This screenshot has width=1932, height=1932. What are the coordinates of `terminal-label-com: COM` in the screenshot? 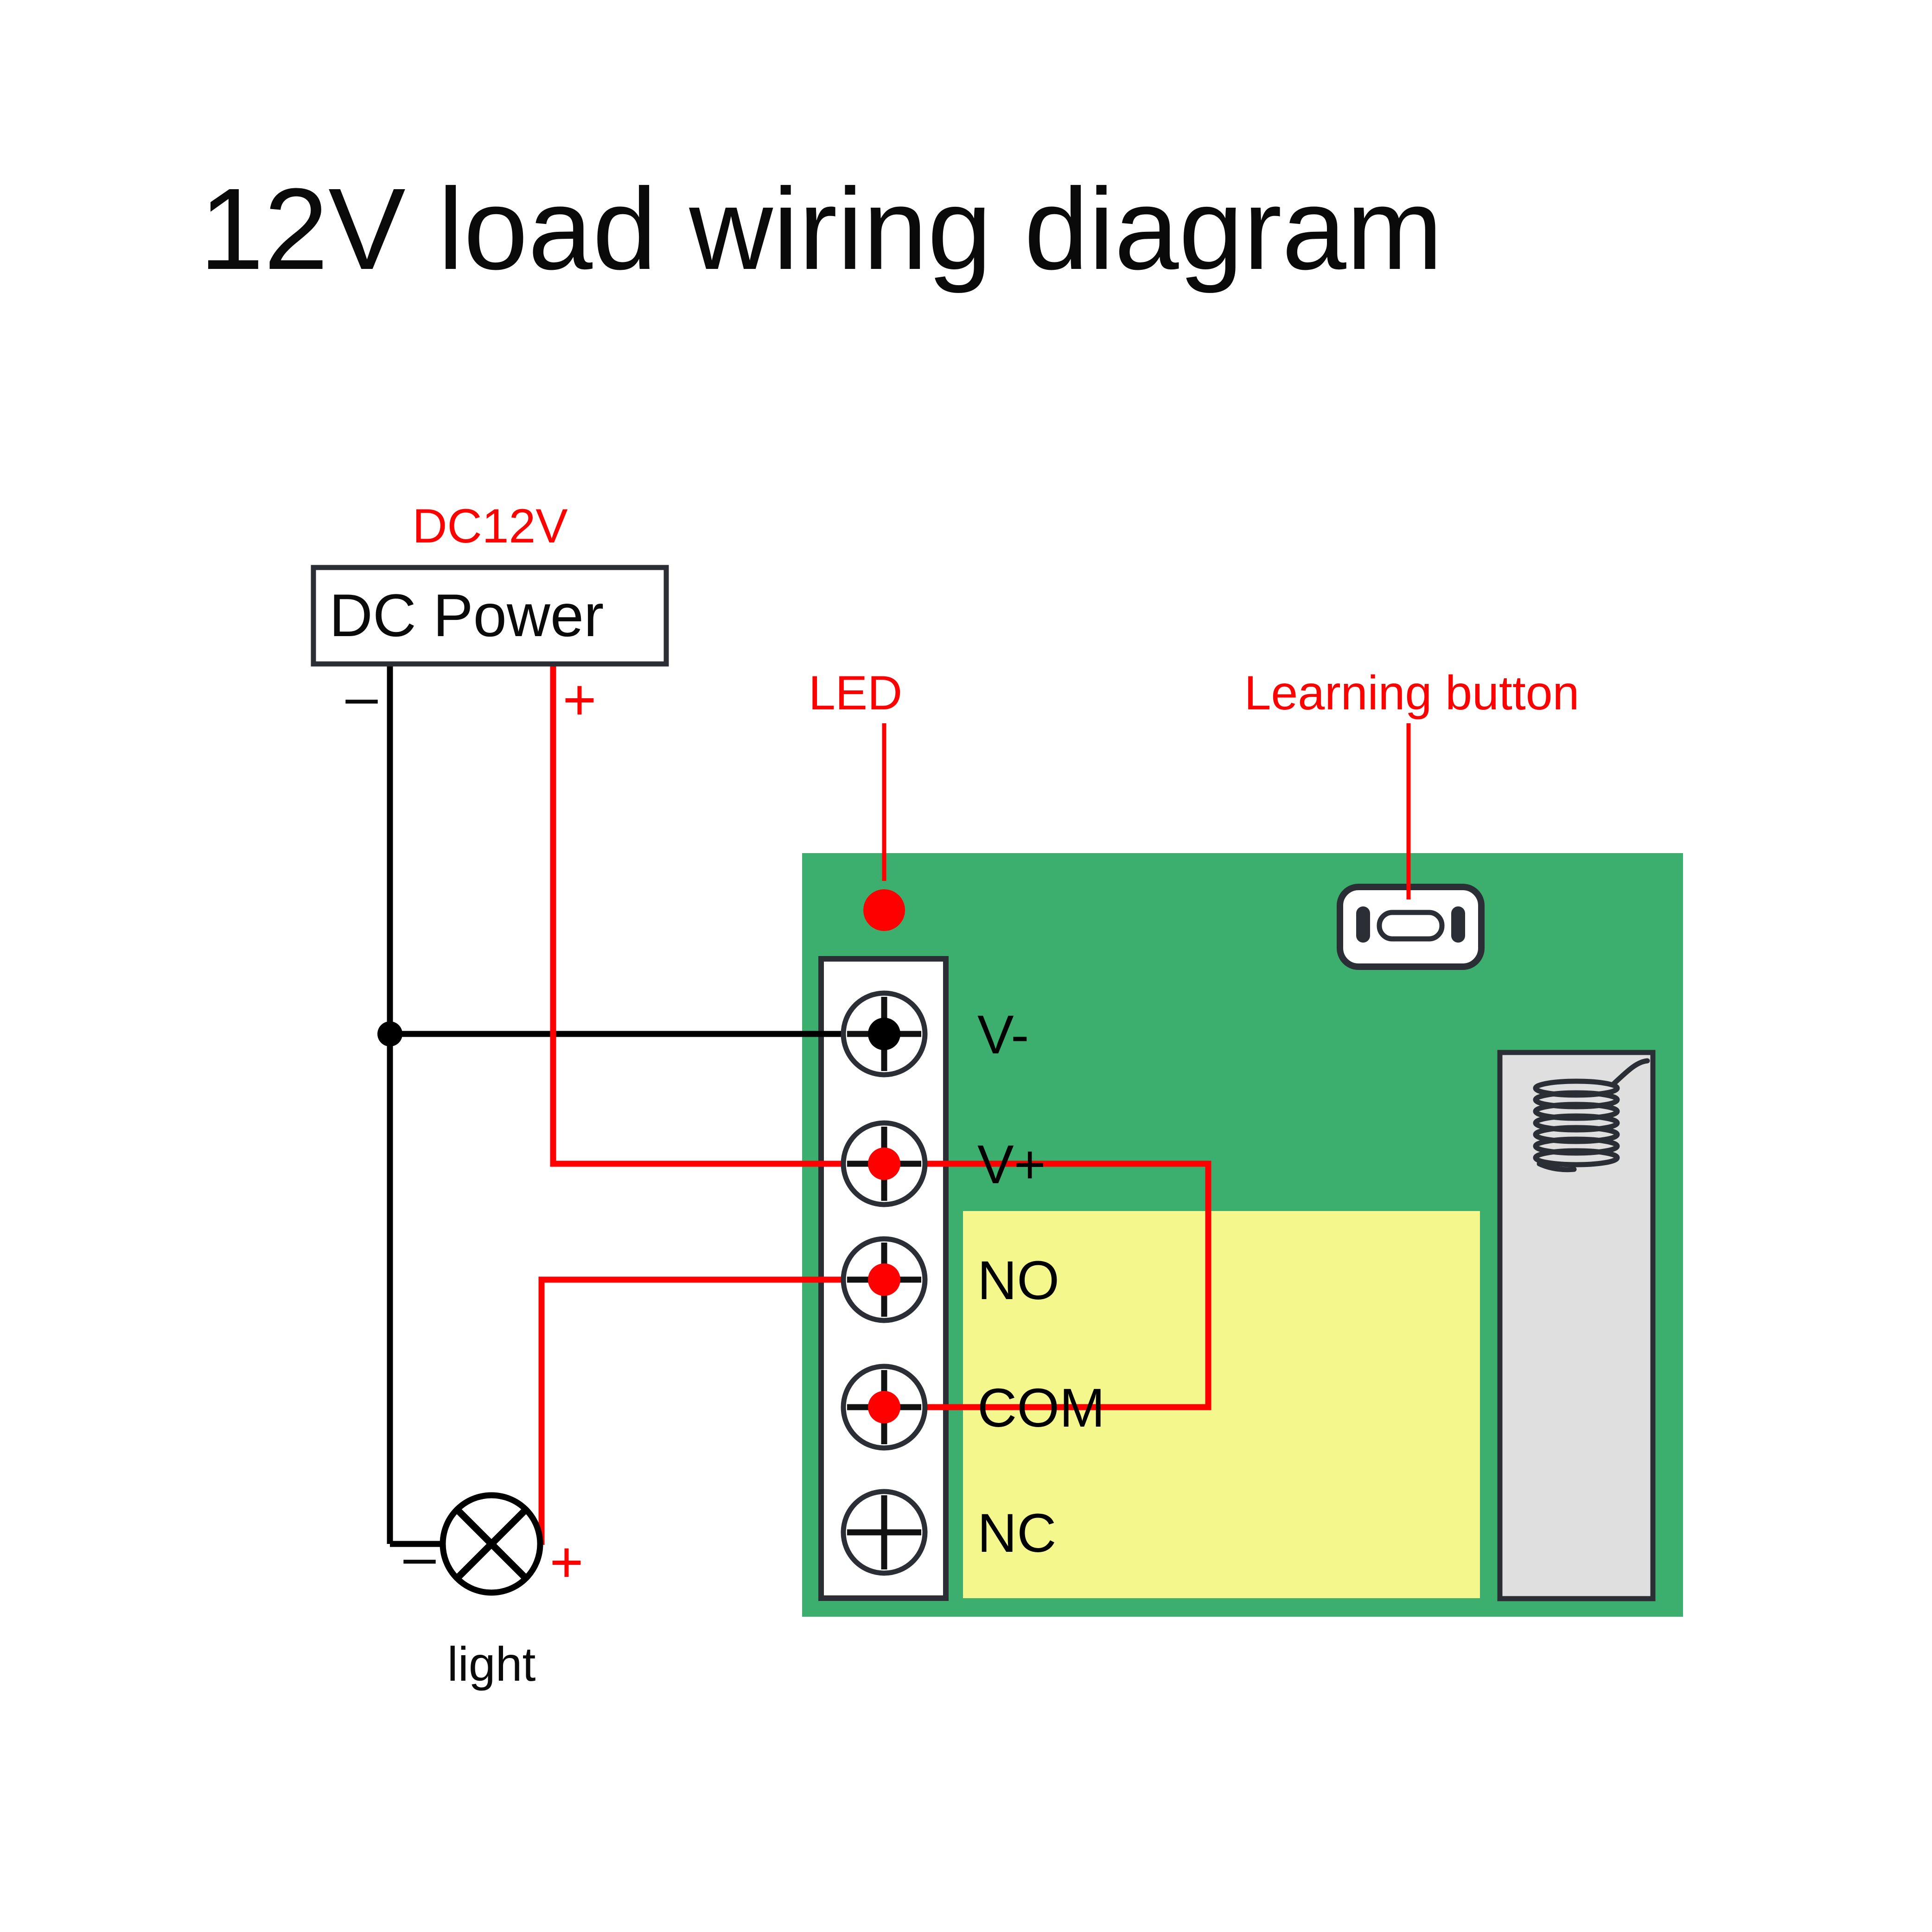 It's located at (1041, 1408).